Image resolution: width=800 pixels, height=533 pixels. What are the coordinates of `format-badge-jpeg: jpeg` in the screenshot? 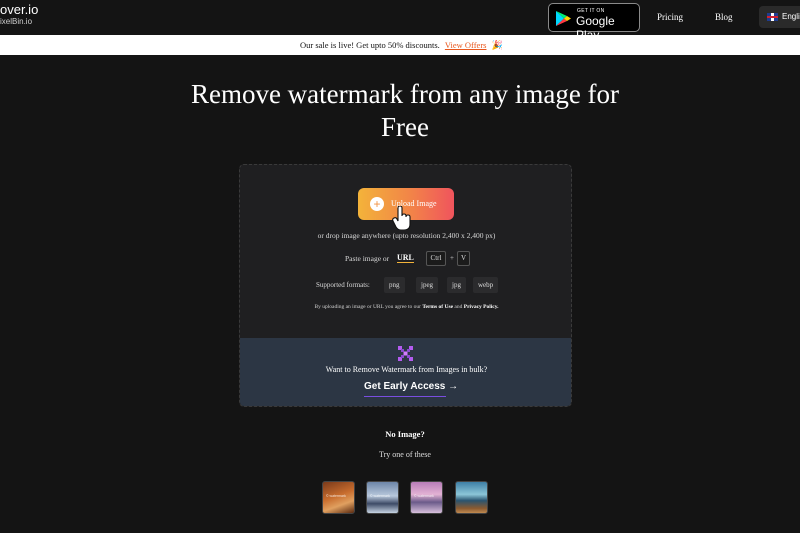 It's located at (427, 285).